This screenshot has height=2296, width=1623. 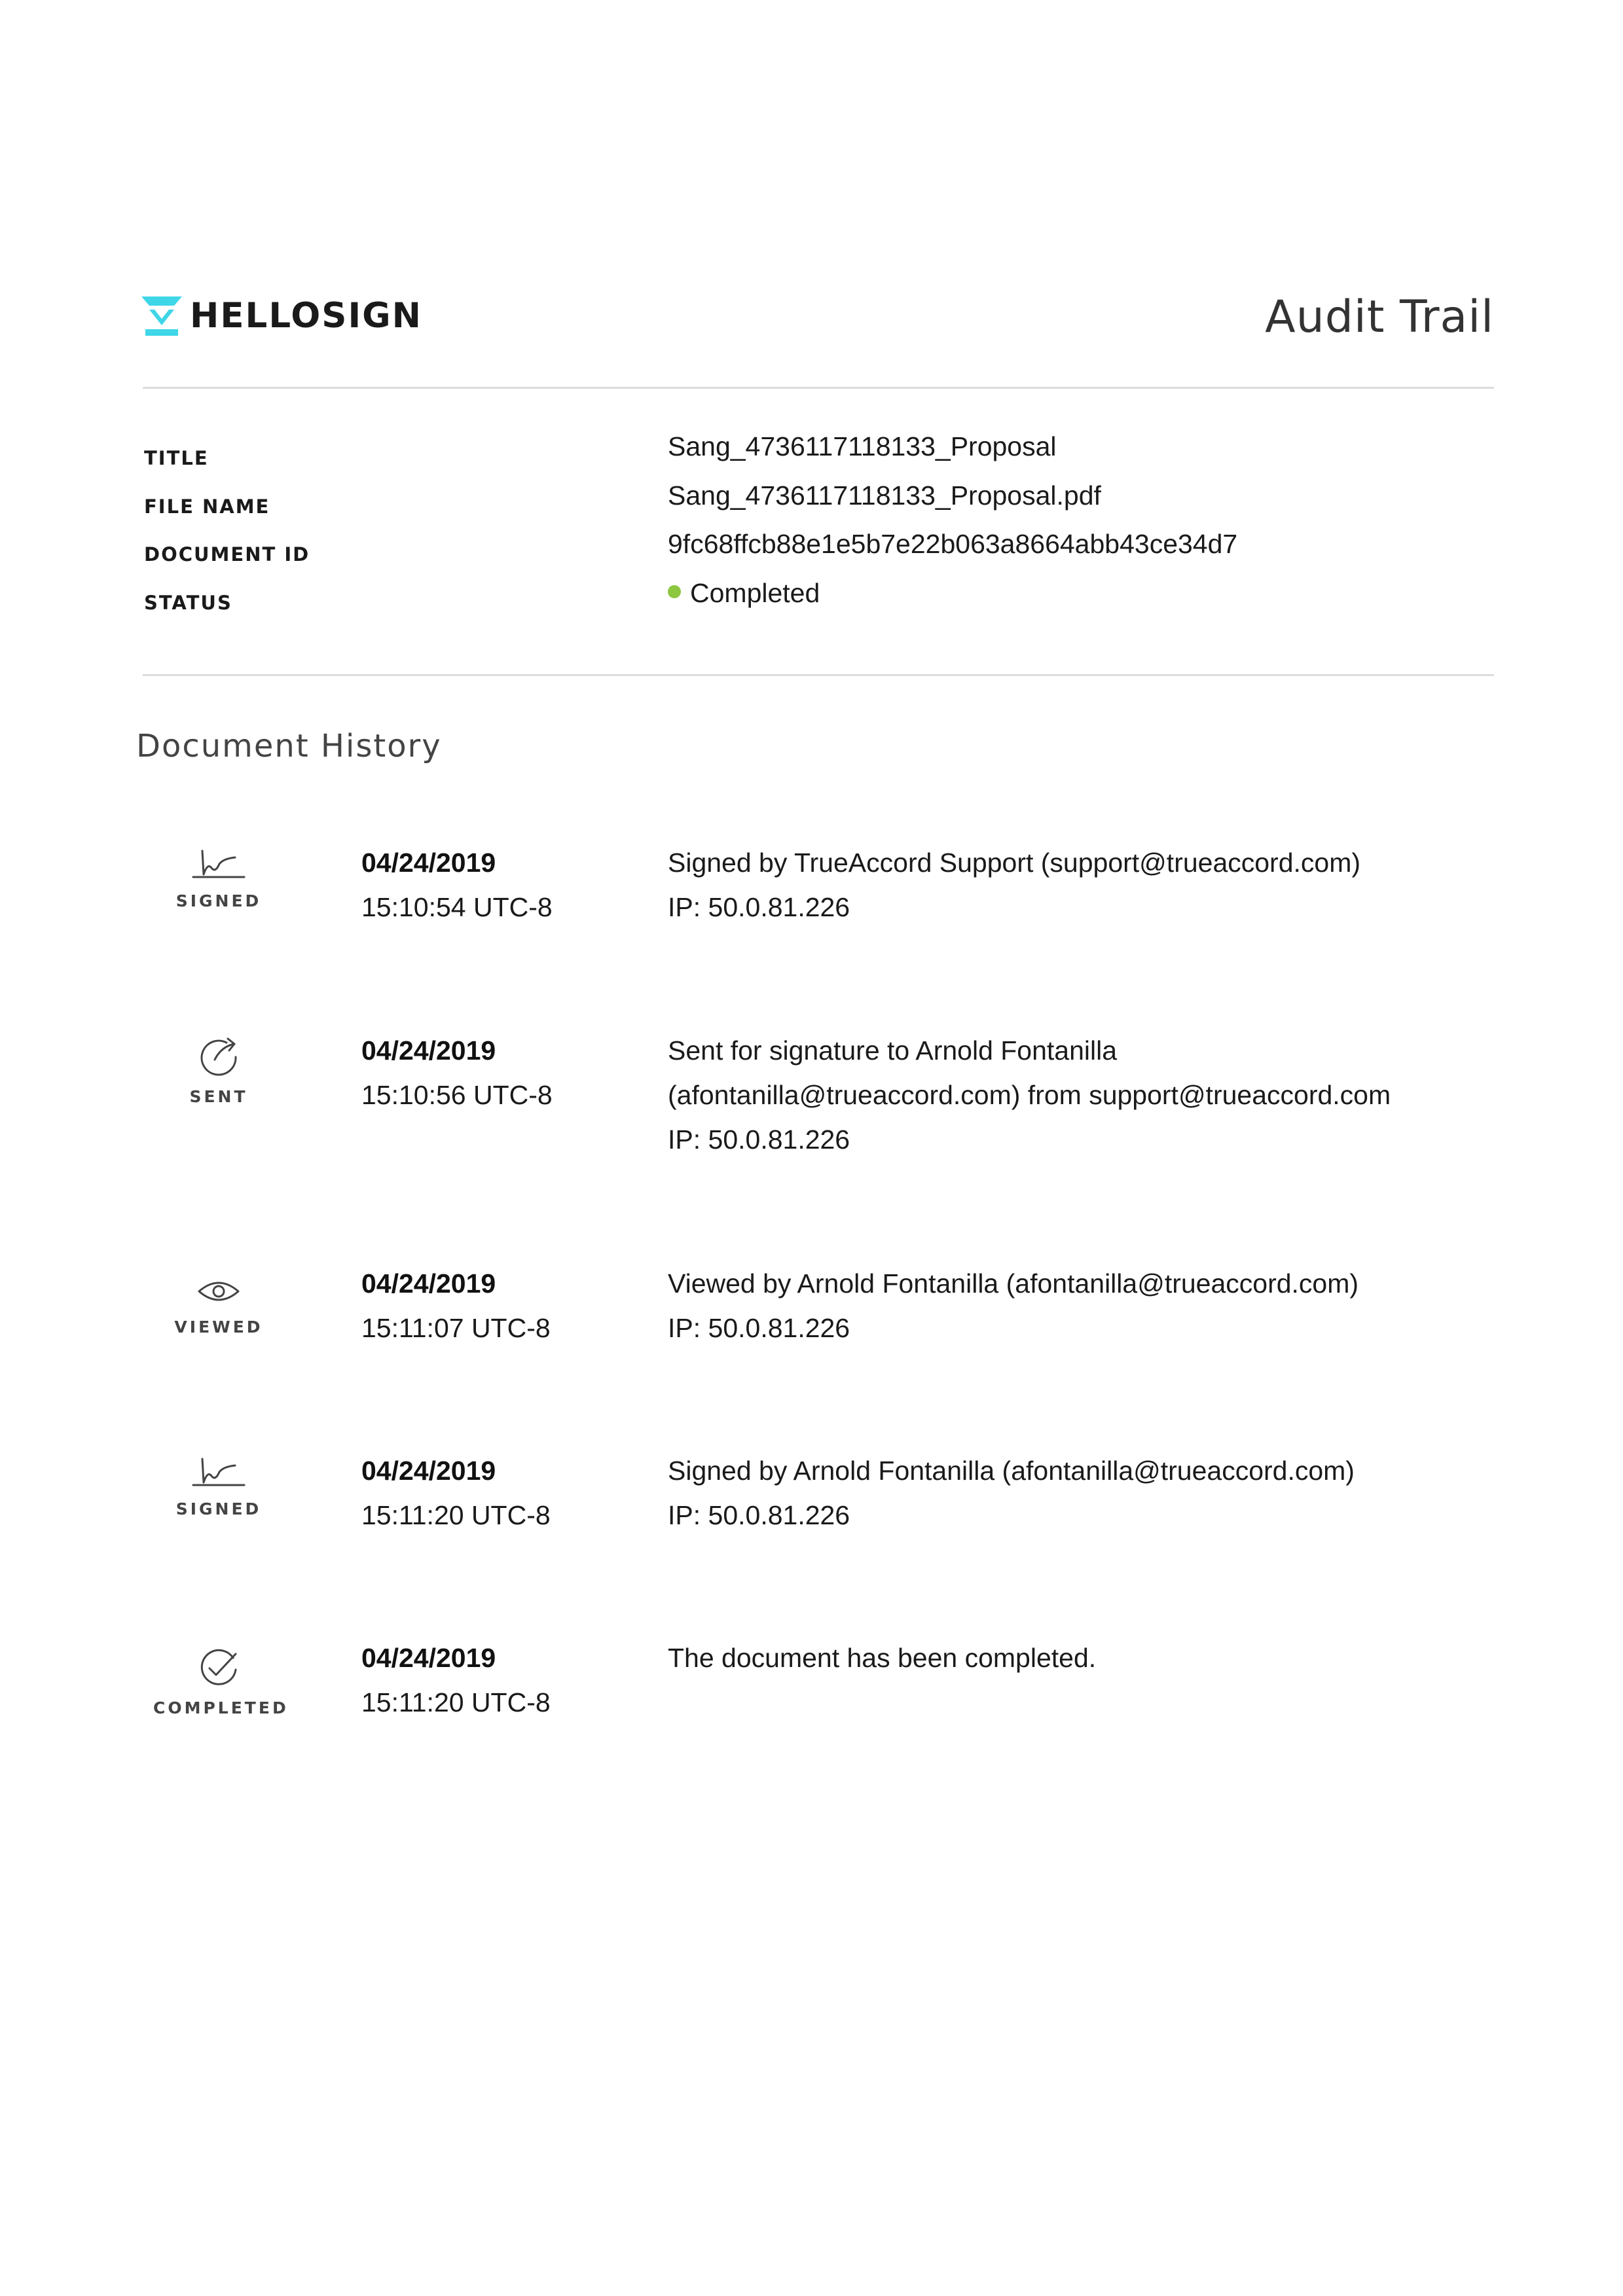 What do you see at coordinates (818, 675) in the screenshot?
I see `metadata-divider` at bounding box center [818, 675].